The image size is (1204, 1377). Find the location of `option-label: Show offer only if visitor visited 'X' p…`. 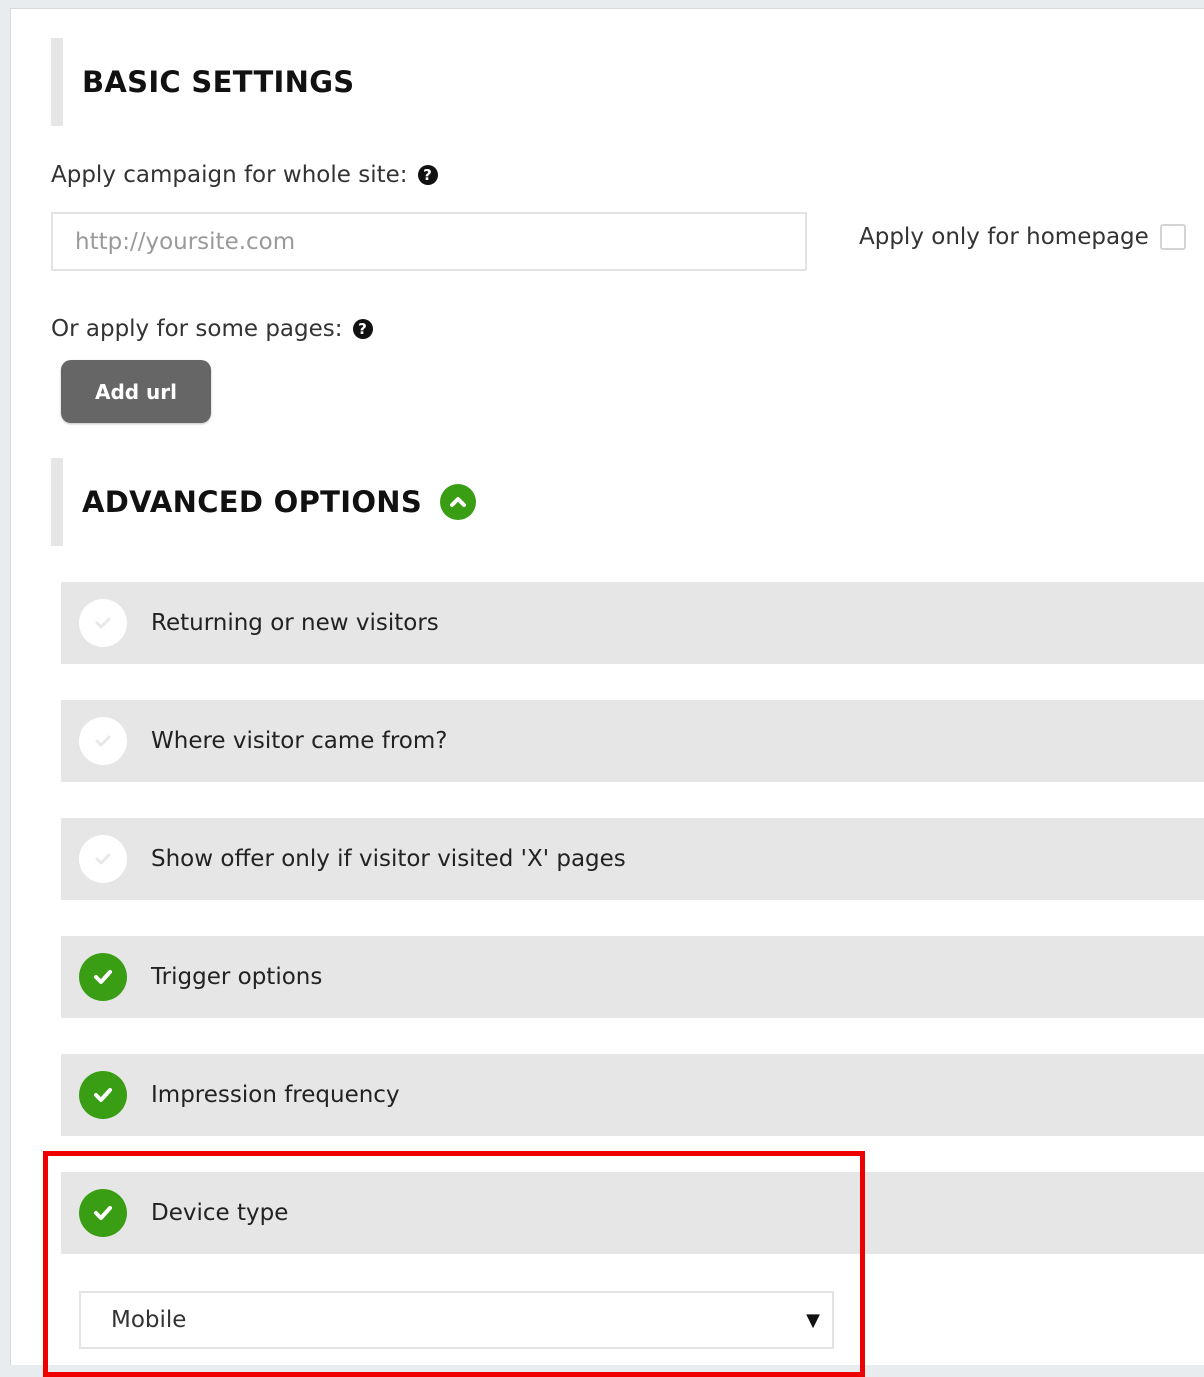

option-label: Show offer only if visitor visited 'X' p… is located at coordinates (388, 859).